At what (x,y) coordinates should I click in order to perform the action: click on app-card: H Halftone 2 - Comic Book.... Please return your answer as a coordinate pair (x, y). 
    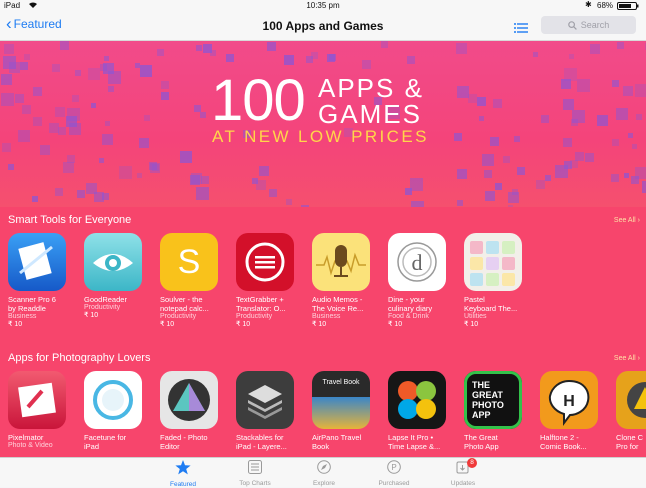
    Looking at the image, I should click on (571, 411).